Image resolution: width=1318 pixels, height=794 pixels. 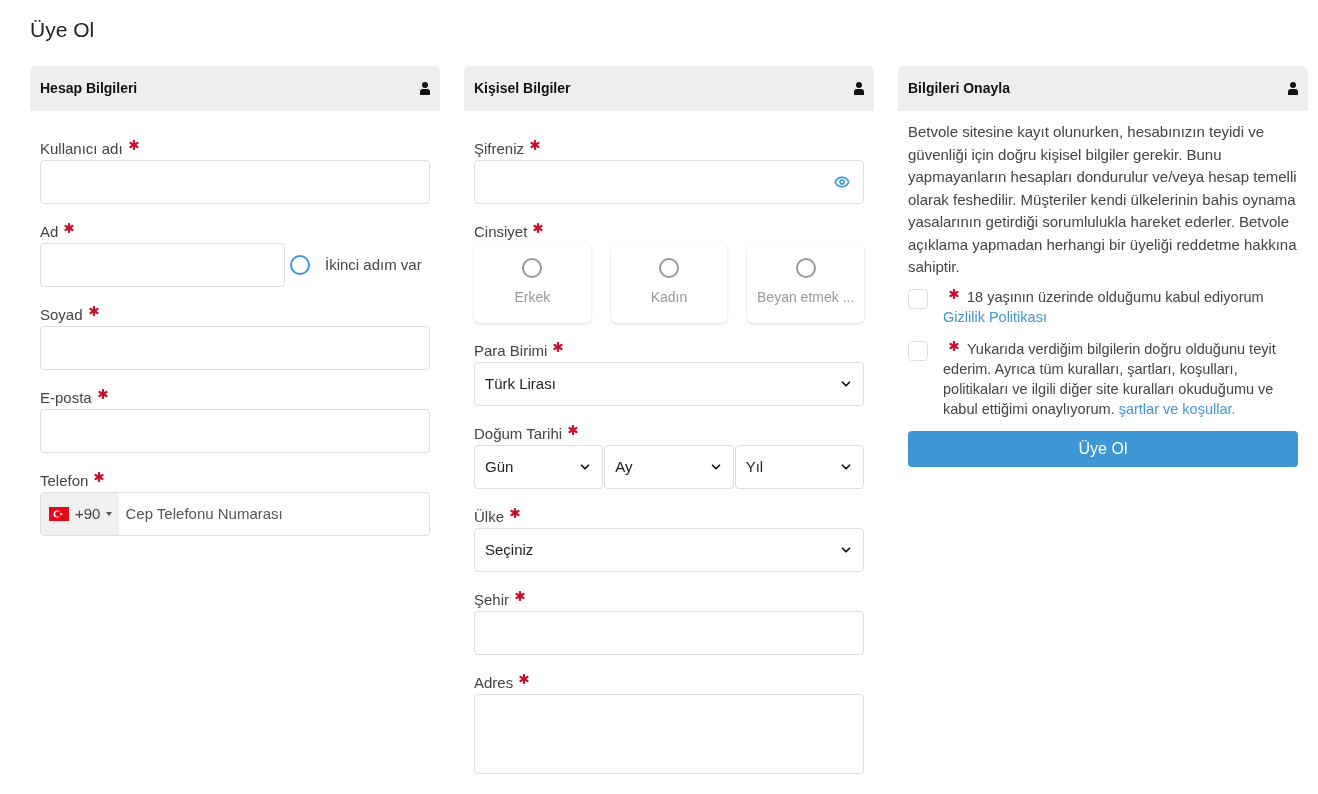 What do you see at coordinates (669, 384) in the screenshot?
I see `select-field: Türk Lirası` at bounding box center [669, 384].